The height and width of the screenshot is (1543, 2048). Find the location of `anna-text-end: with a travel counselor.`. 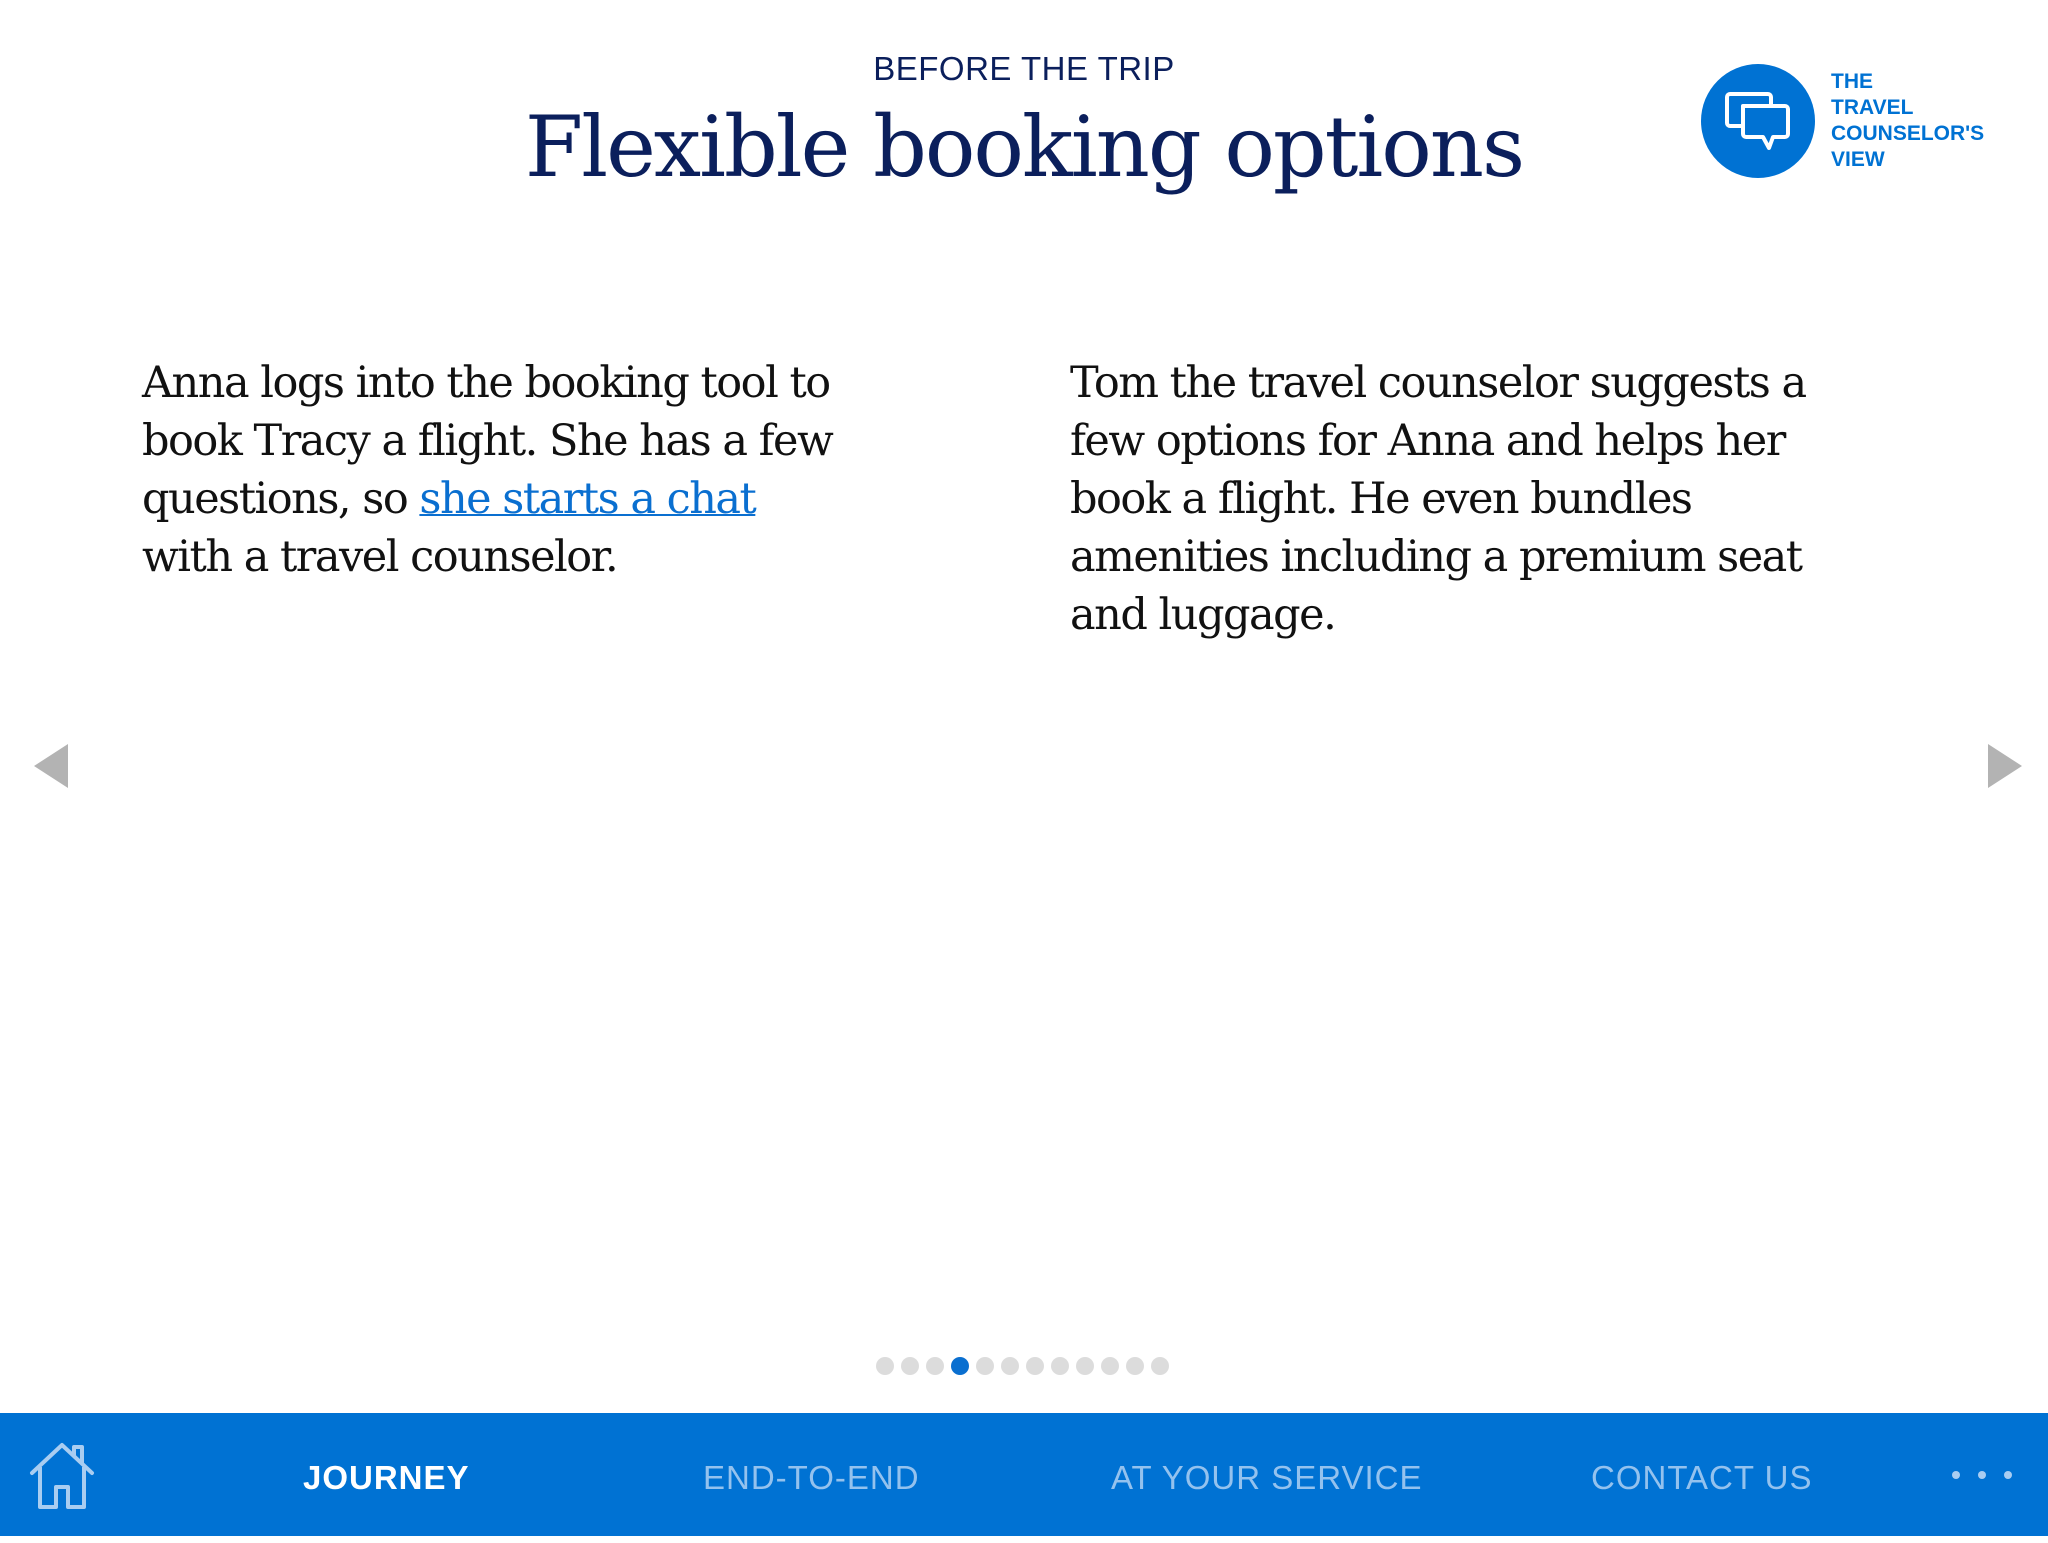

anna-text-end: with a travel counselor. is located at coordinates (380, 557).